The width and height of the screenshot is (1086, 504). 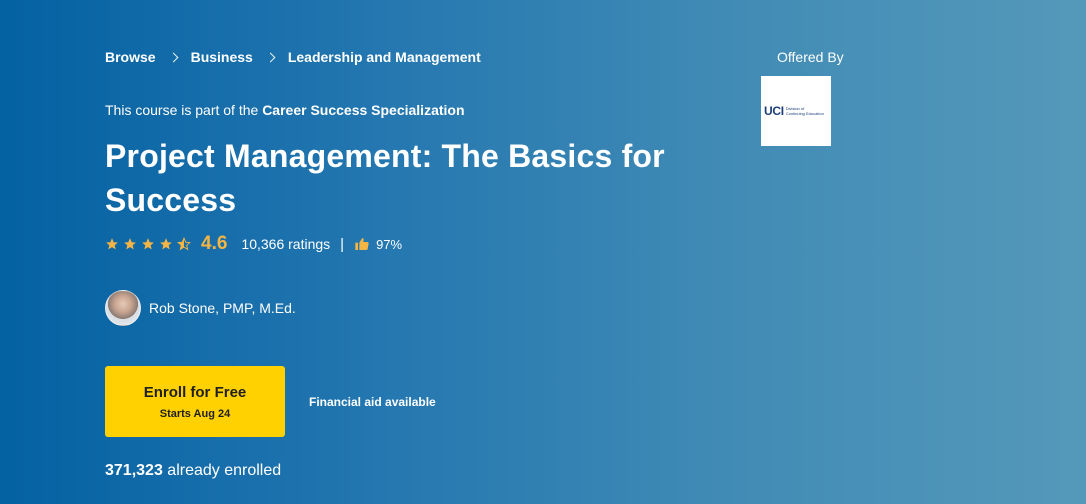 I want to click on partner-logo: UCI Division of Continuing Education, so click(x=796, y=111).